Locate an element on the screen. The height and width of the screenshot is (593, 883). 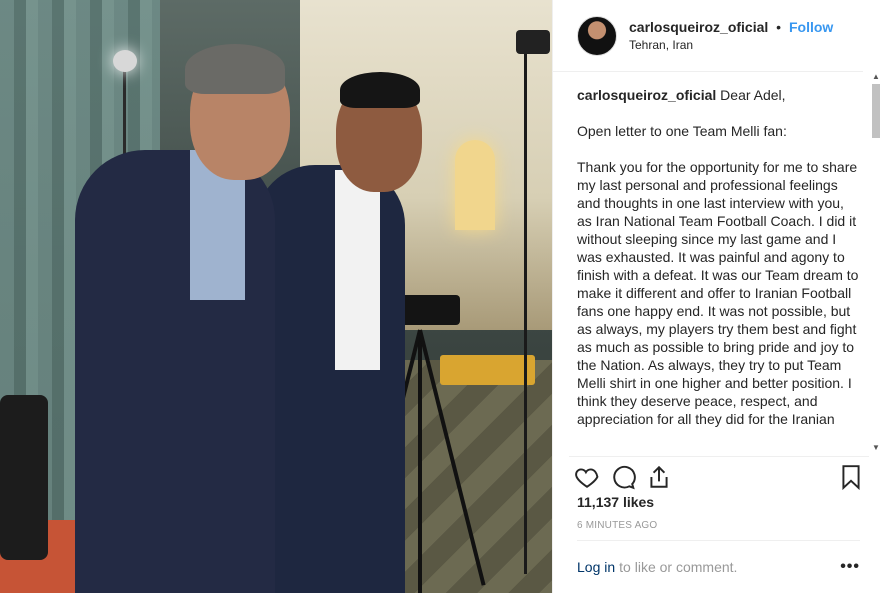
share-icon is located at coordinates (659, 476).